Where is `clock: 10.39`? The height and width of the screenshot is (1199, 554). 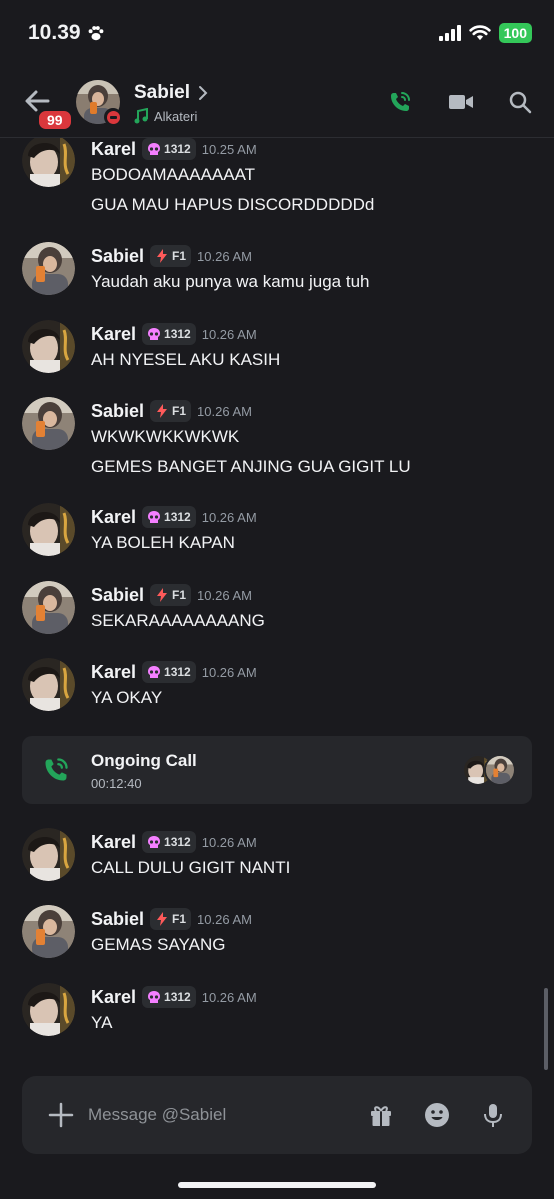 clock: 10.39 is located at coordinates (54, 32).